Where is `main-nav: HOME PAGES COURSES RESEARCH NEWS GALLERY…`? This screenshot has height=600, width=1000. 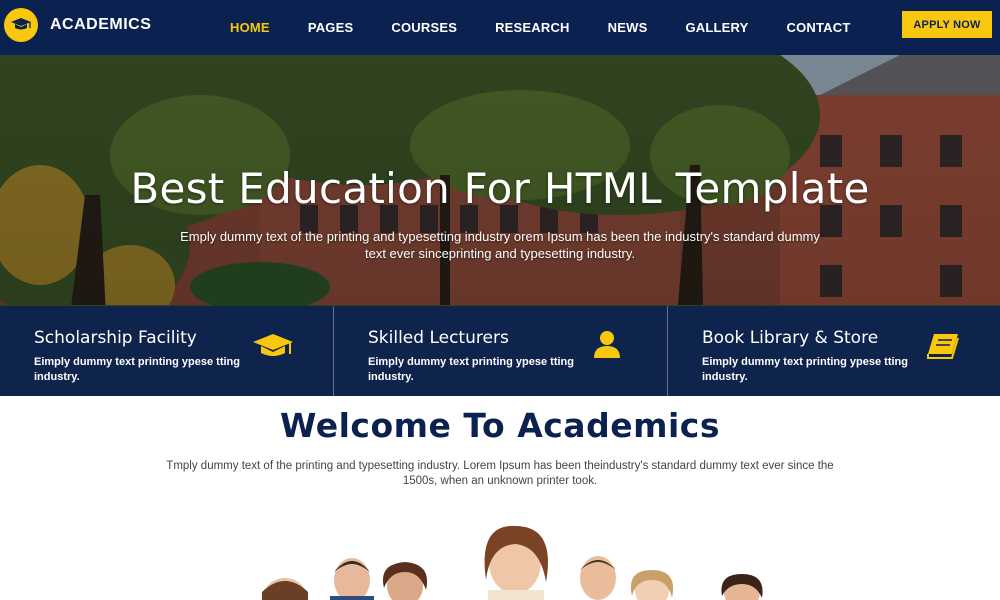 main-nav: HOME PAGES COURSES RESEARCH NEWS GALLERY… is located at coordinates (559, 27).